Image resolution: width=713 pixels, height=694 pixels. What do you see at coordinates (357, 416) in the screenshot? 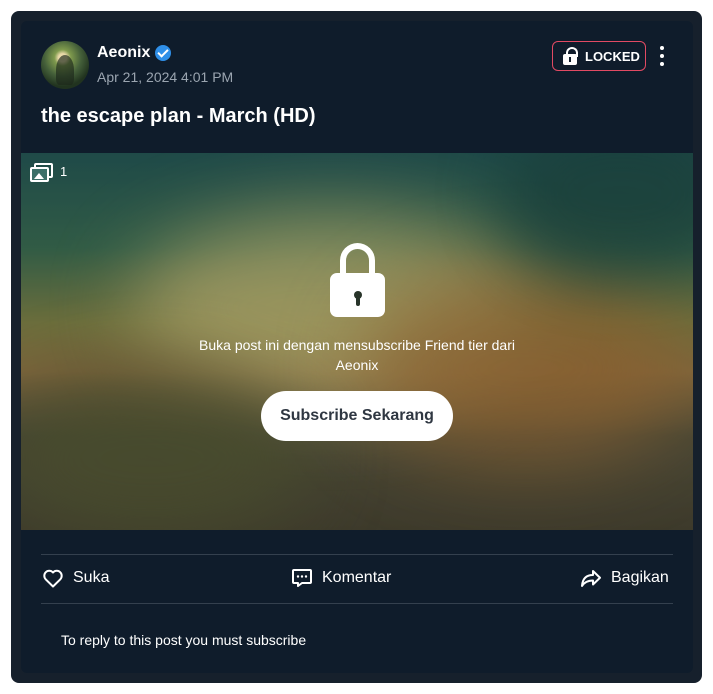
I see `subscribe-button: Subscribe Sekarang` at bounding box center [357, 416].